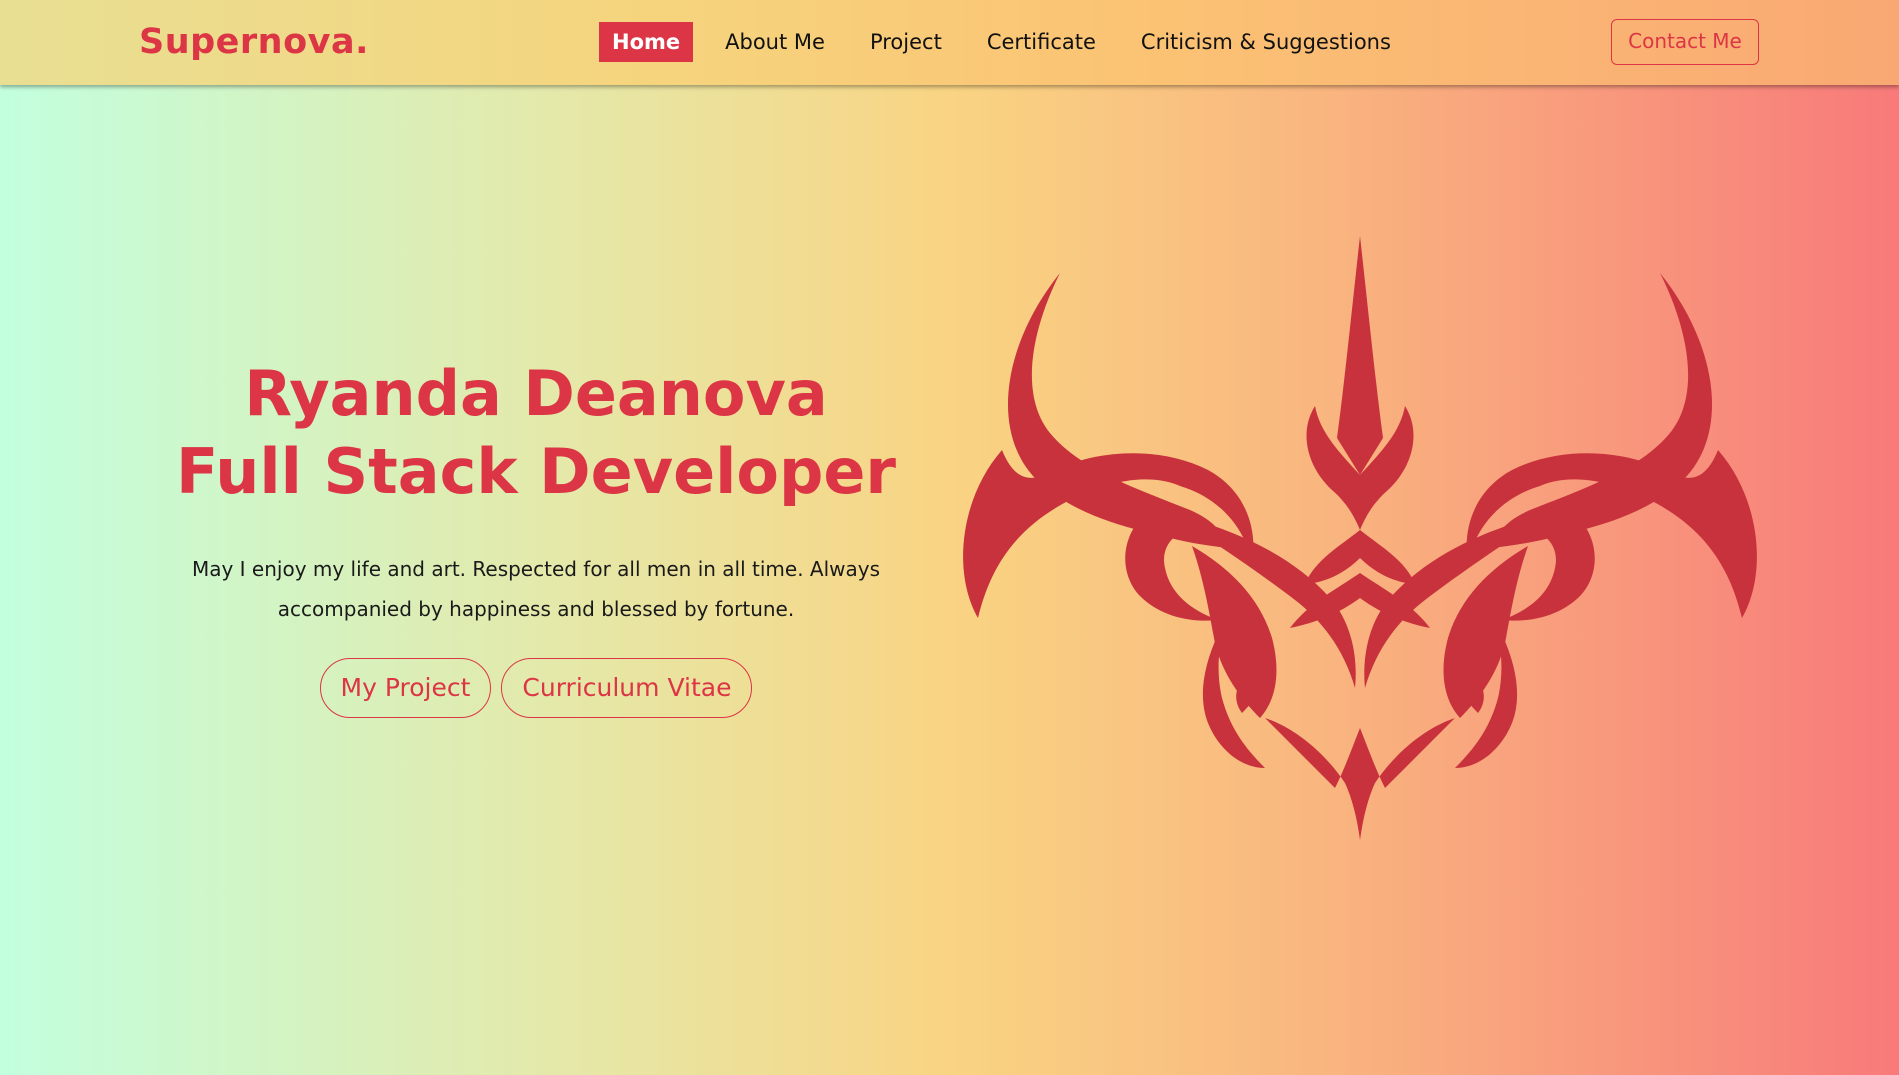 This screenshot has height=1075, width=1899. Describe the element at coordinates (536, 393) in the screenshot. I see `hero-title-name: Ryanda Deanova` at that location.